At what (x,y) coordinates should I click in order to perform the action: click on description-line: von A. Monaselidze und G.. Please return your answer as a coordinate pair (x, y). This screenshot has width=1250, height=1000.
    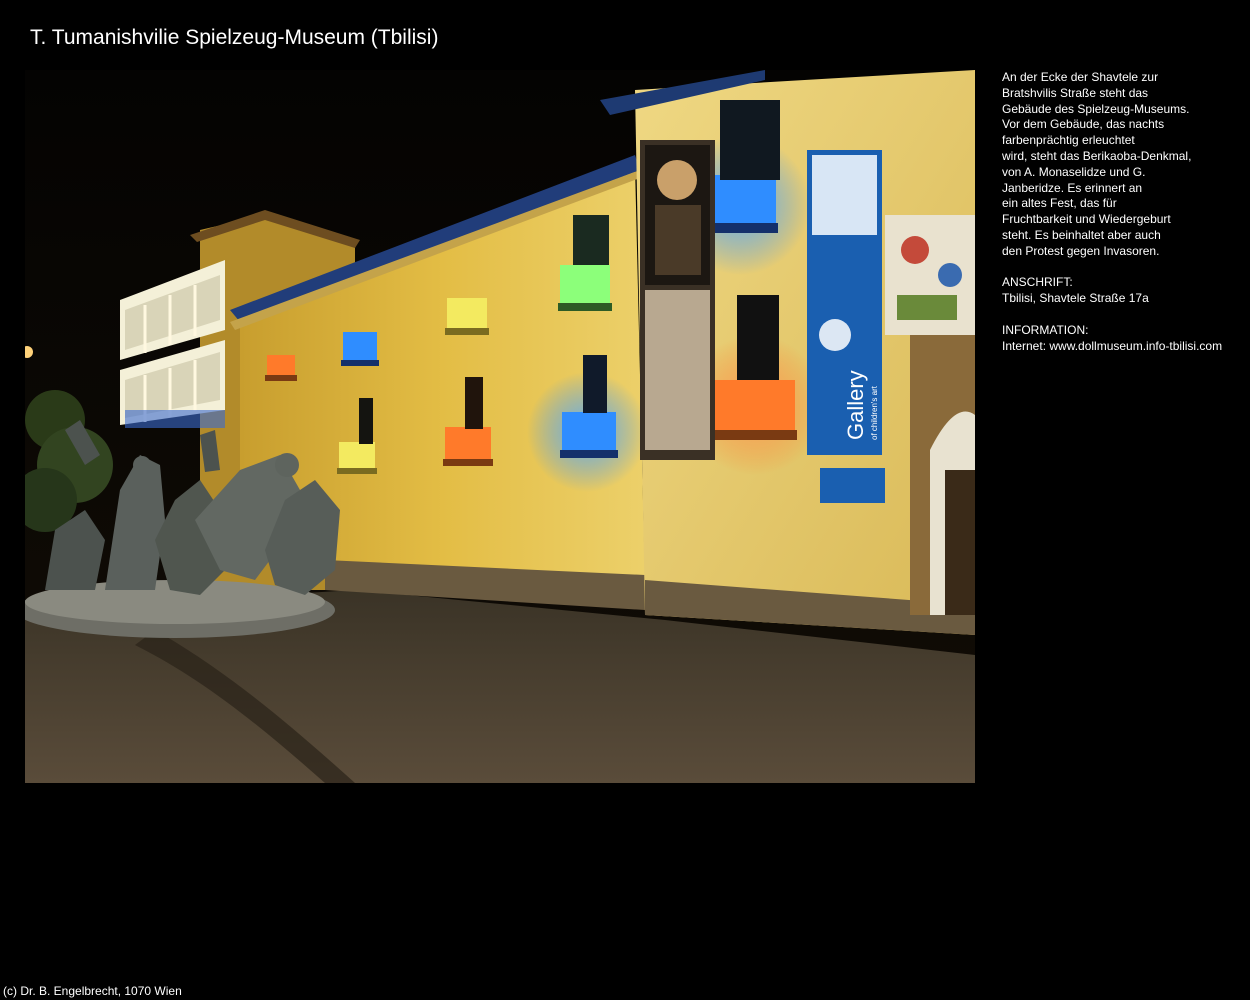
    Looking at the image, I should click on (1074, 171).